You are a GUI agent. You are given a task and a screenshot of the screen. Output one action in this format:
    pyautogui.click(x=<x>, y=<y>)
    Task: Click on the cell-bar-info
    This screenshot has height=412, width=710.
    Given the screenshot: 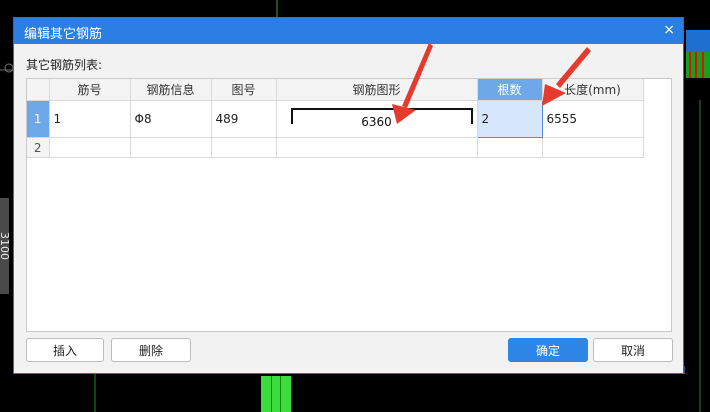 What is the action you would take?
    pyautogui.click(x=171, y=147)
    